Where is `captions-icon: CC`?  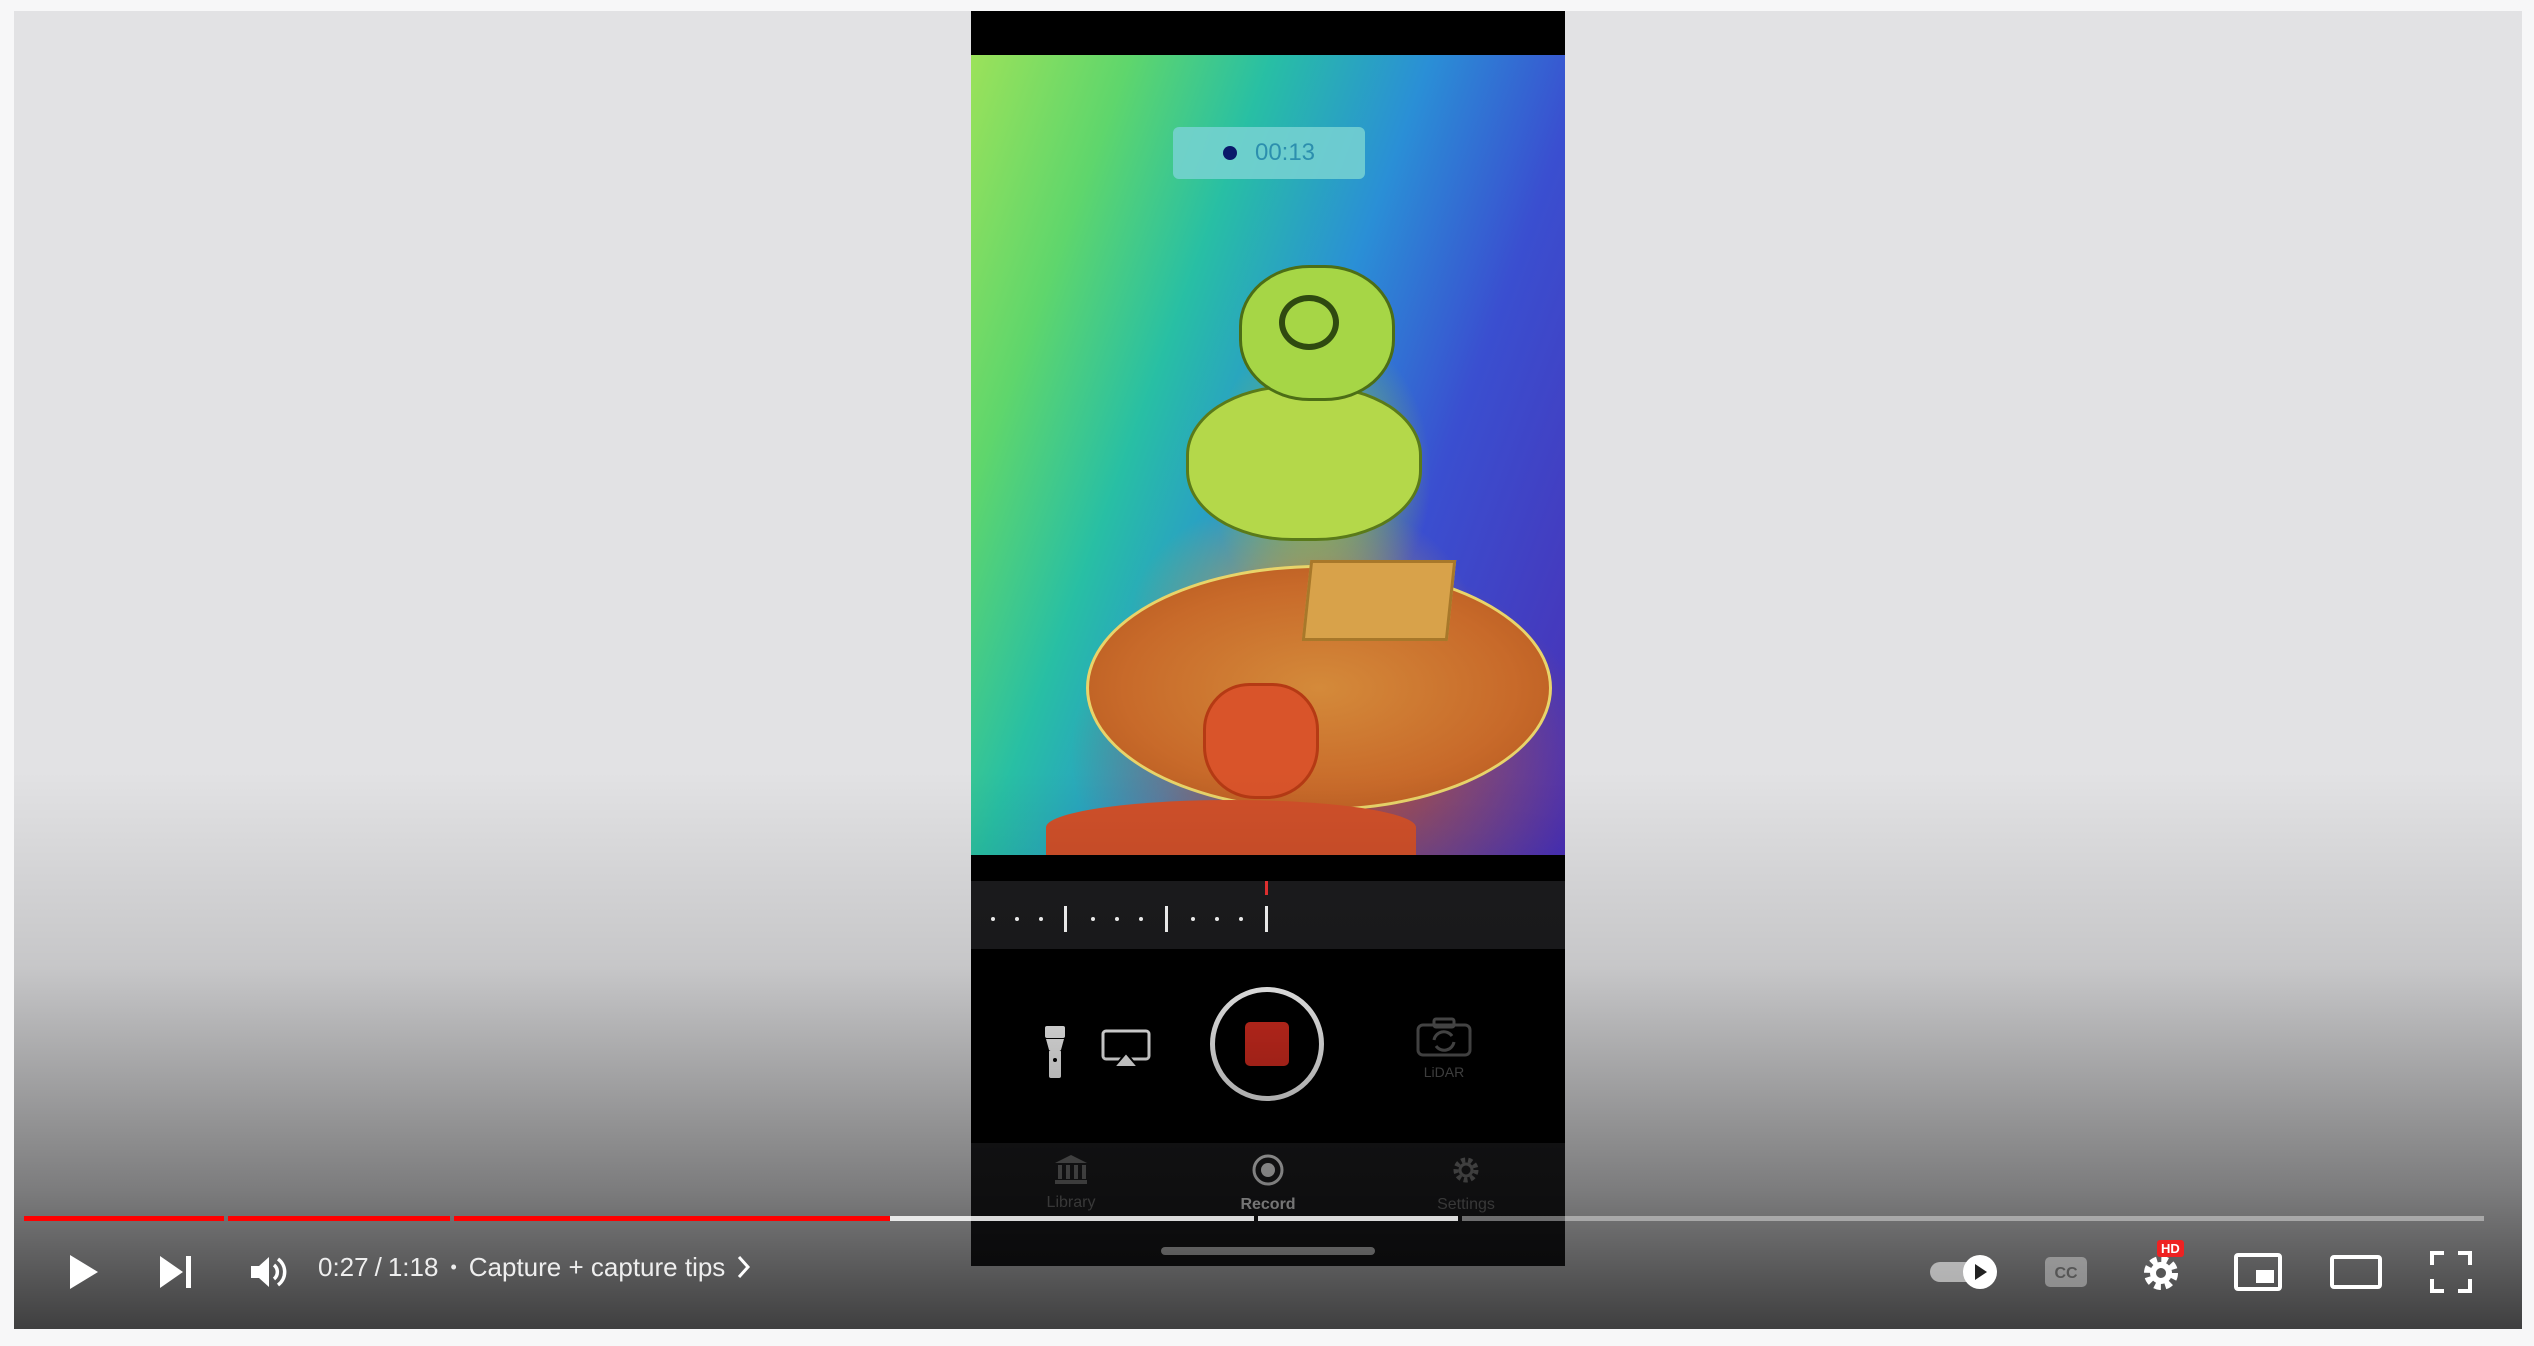
captions-icon: CC is located at coordinates (2066, 1272).